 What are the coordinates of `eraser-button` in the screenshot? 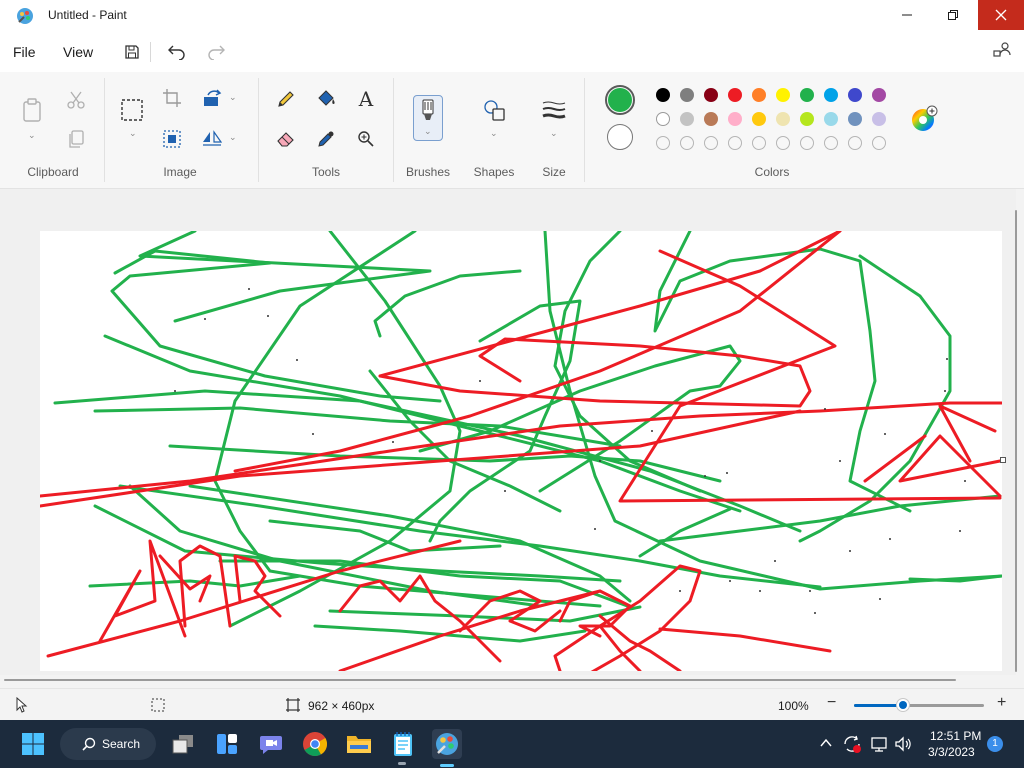 It's located at (286, 139).